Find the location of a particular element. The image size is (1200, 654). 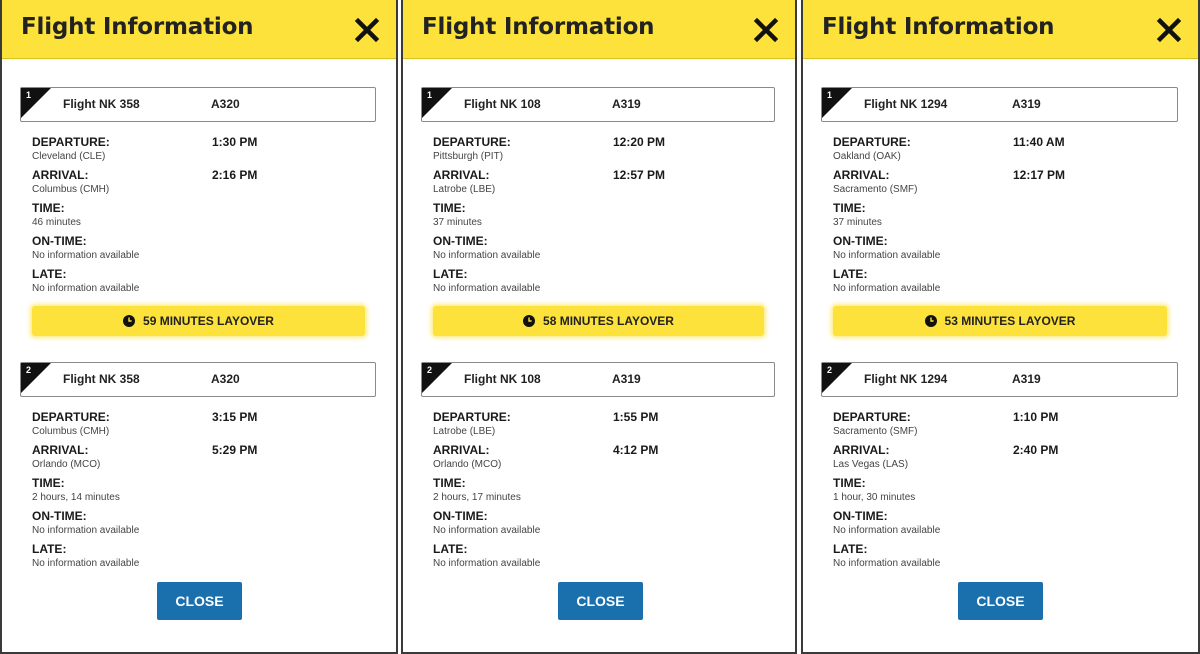

layover-text: 59 MINUTES LAYOVER is located at coordinates (208, 321).